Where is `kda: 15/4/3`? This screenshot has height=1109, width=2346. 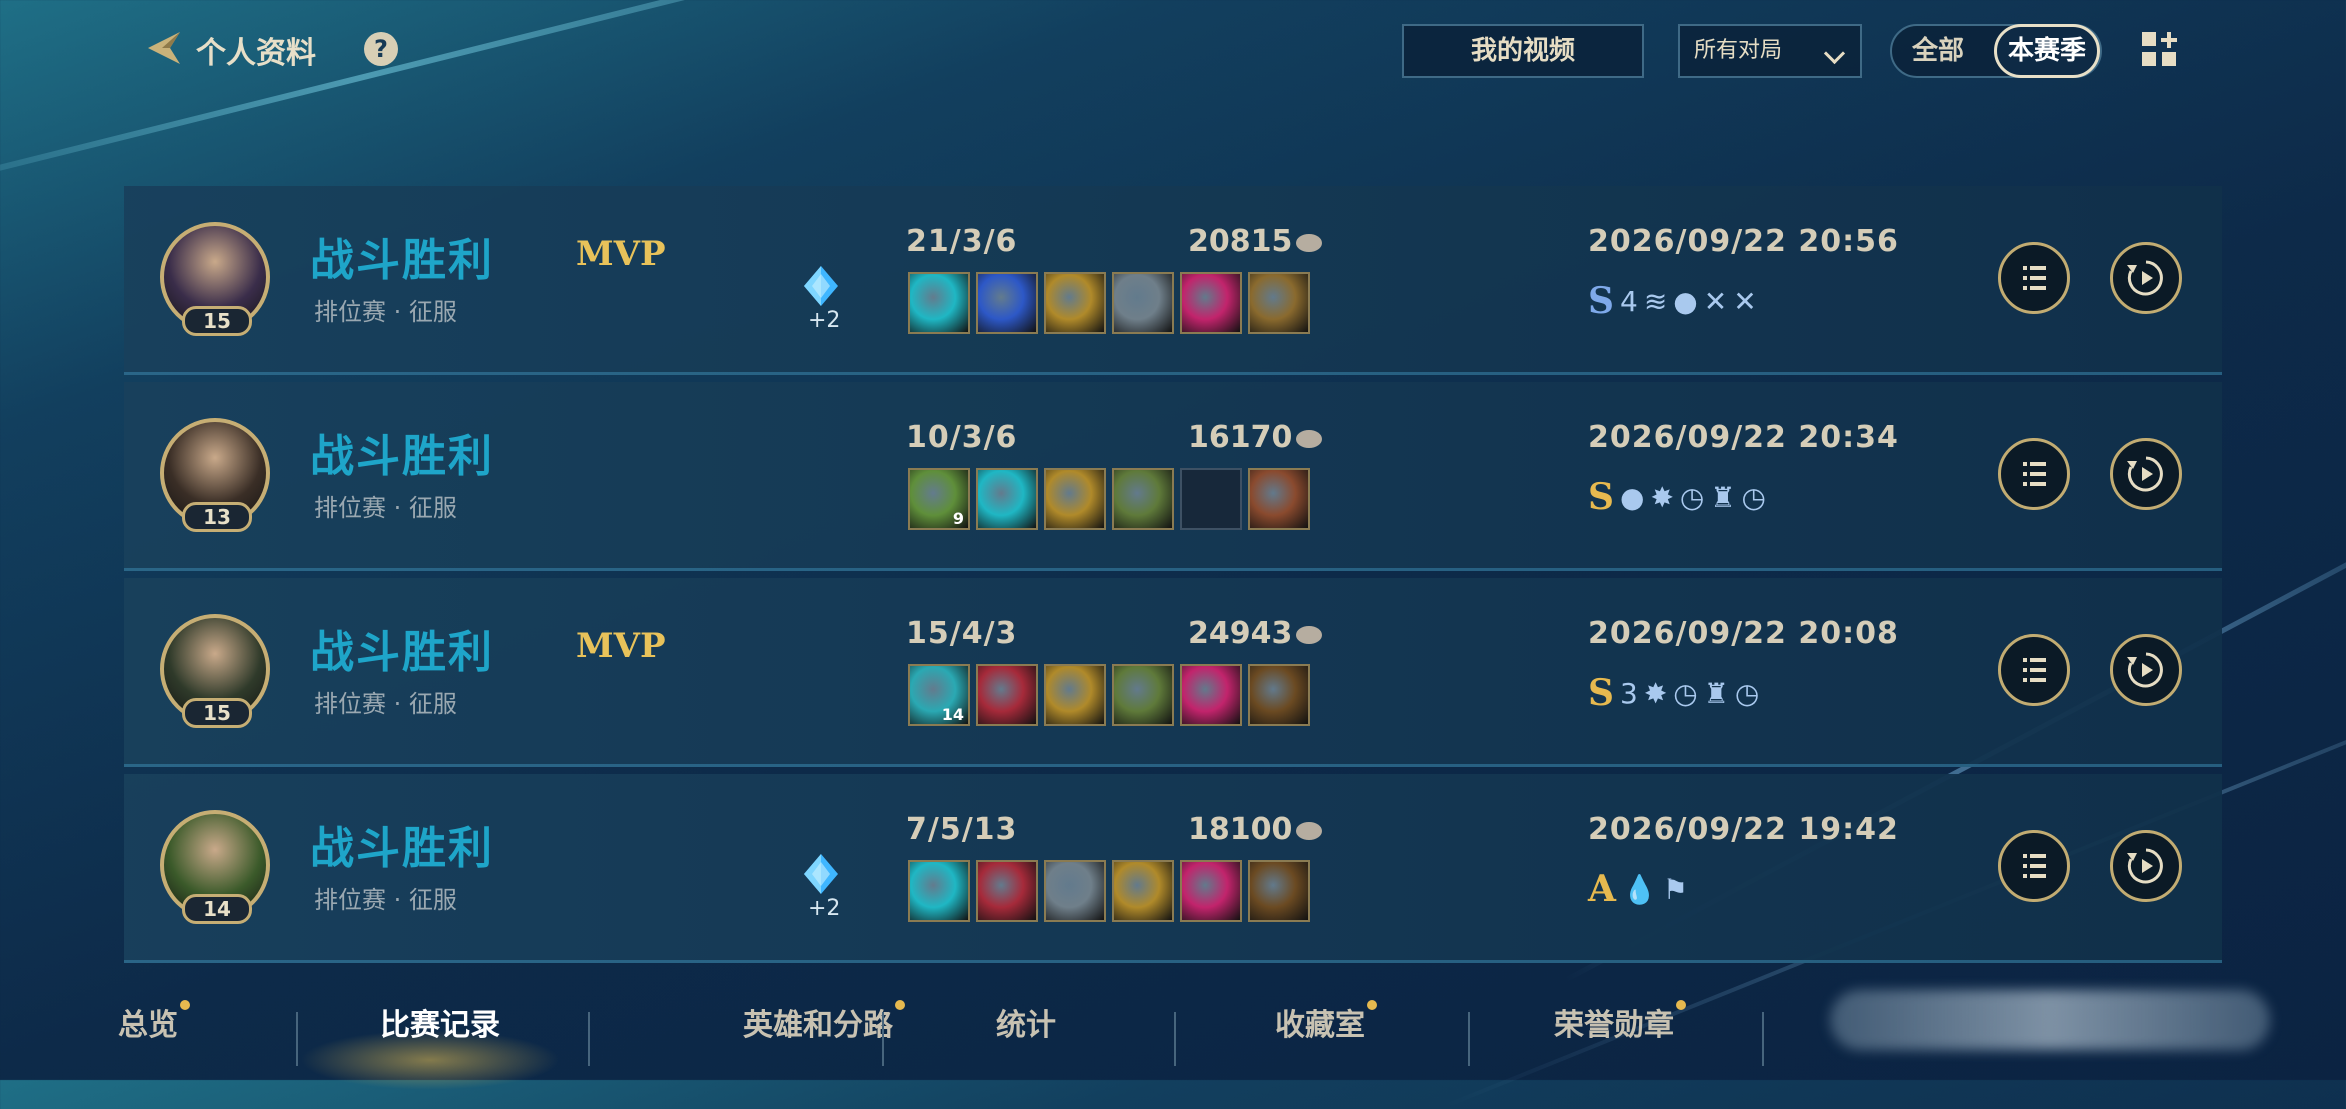 kda: 15/4/3 is located at coordinates (962, 633).